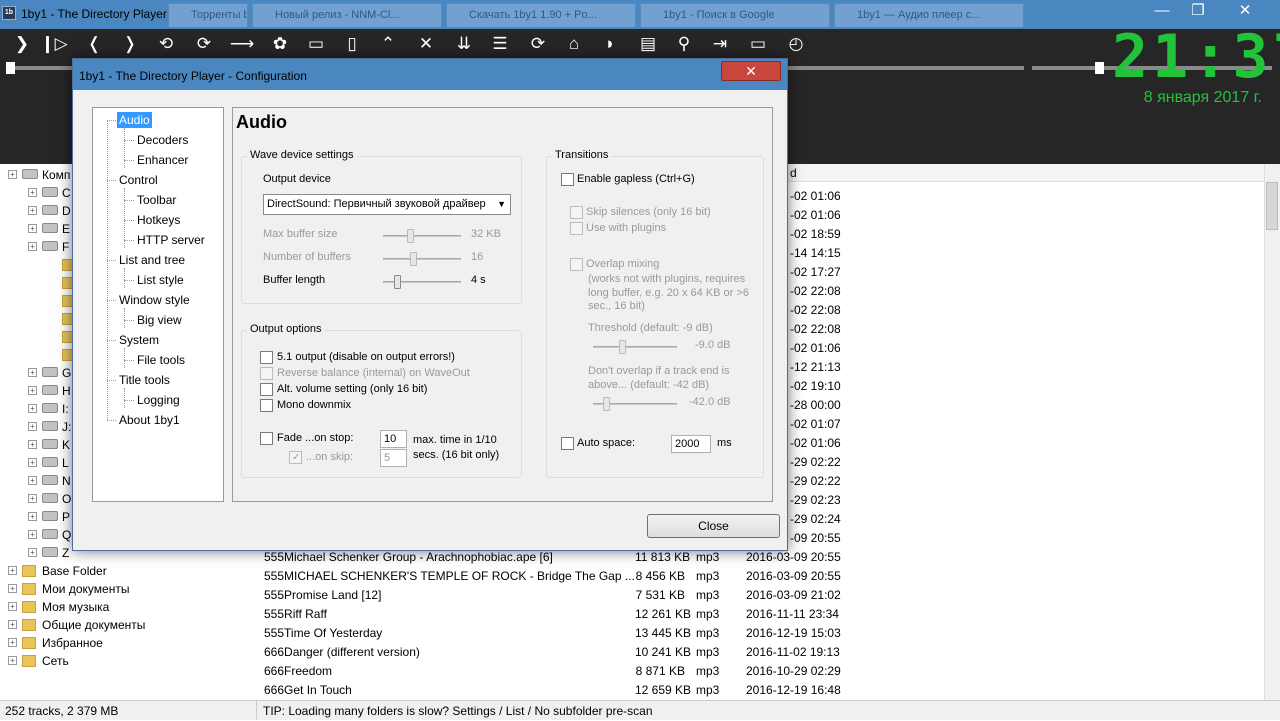 Image resolution: width=1280 pixels, height=721 pixels. I want to click on buffer-length-slider-thumb, so click(398, 282).